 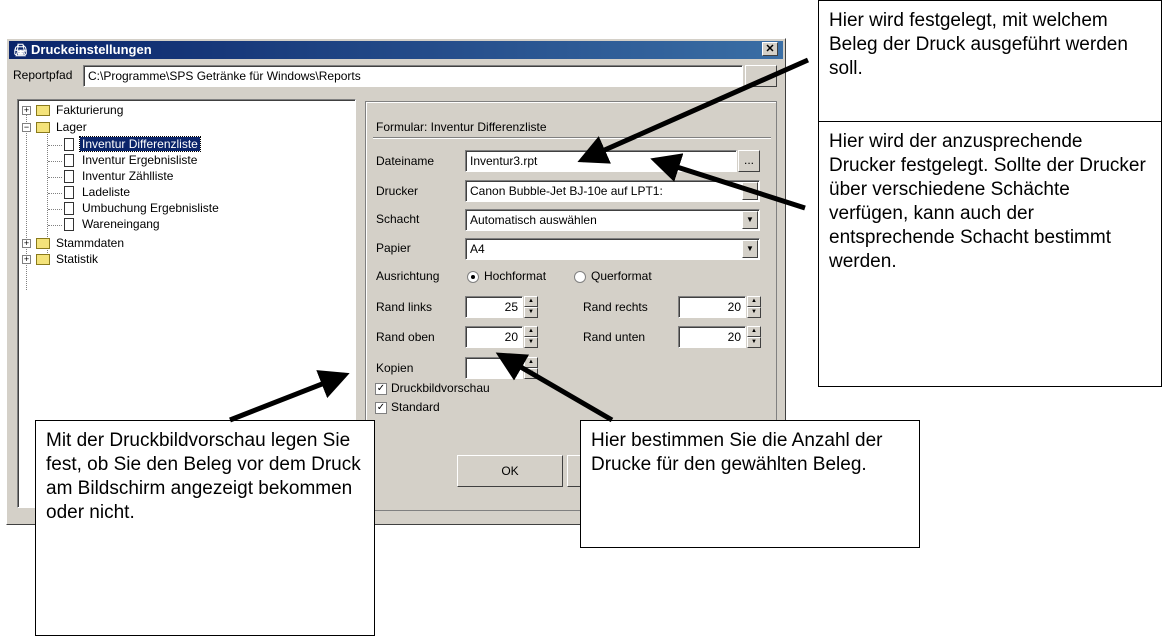 What do you see at coordinates (728, 182) in the screenshot?
I see `arrow-to-drucker` at bounding box center [728, 182].